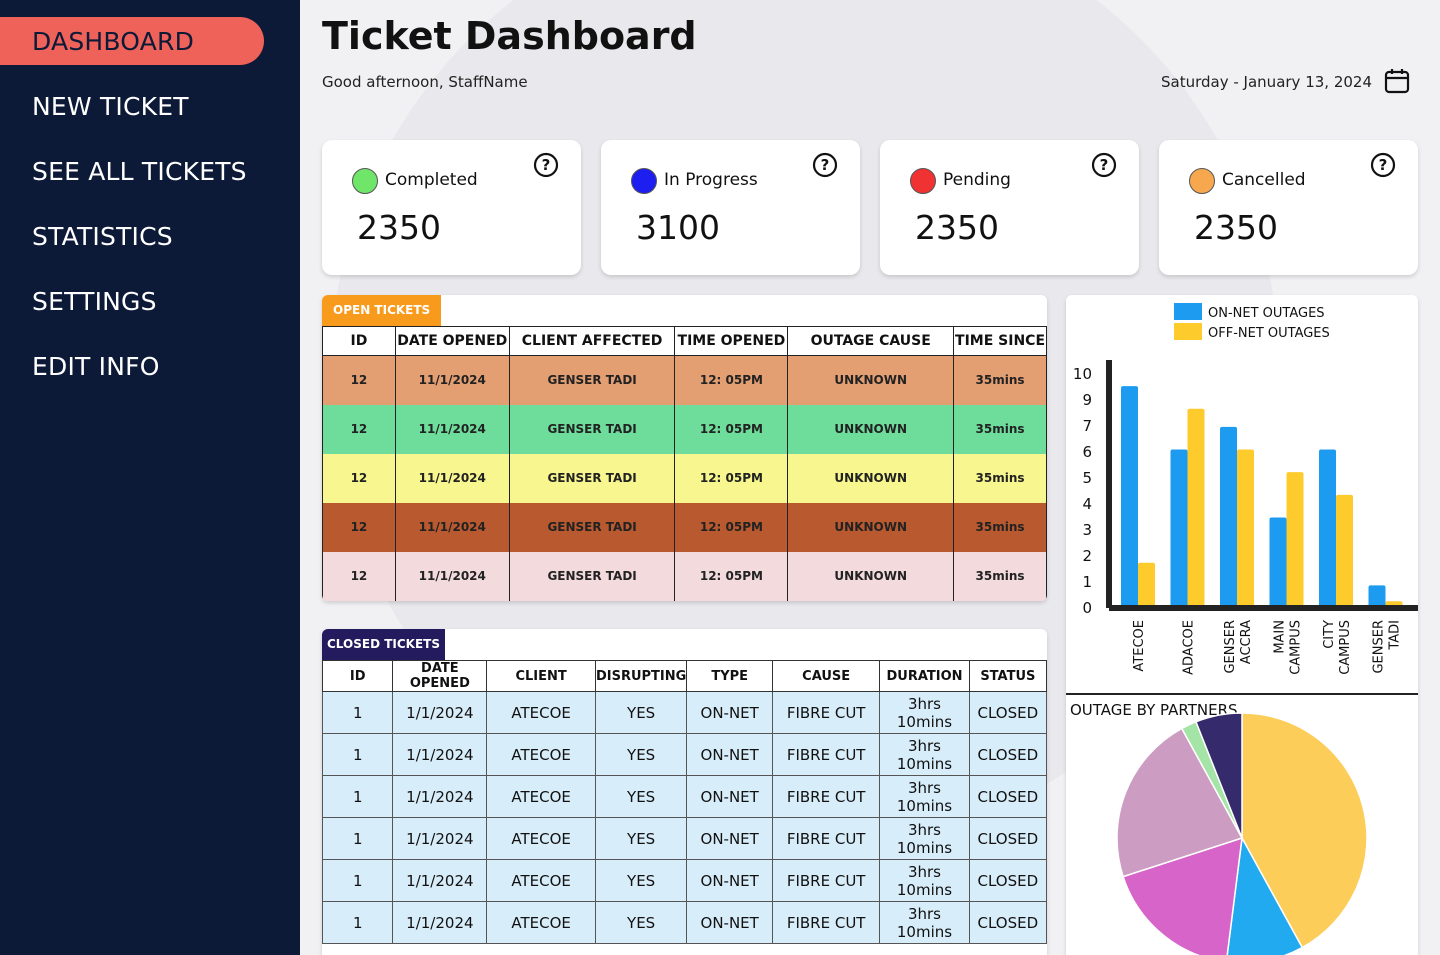 The width and height of the screenshot is (1440, 955). What do you see at coordinates (132, 41) in the screenshot?
I see `sidebar-item-dashboard: DASHBOARD` at bounding box center [132, 41].